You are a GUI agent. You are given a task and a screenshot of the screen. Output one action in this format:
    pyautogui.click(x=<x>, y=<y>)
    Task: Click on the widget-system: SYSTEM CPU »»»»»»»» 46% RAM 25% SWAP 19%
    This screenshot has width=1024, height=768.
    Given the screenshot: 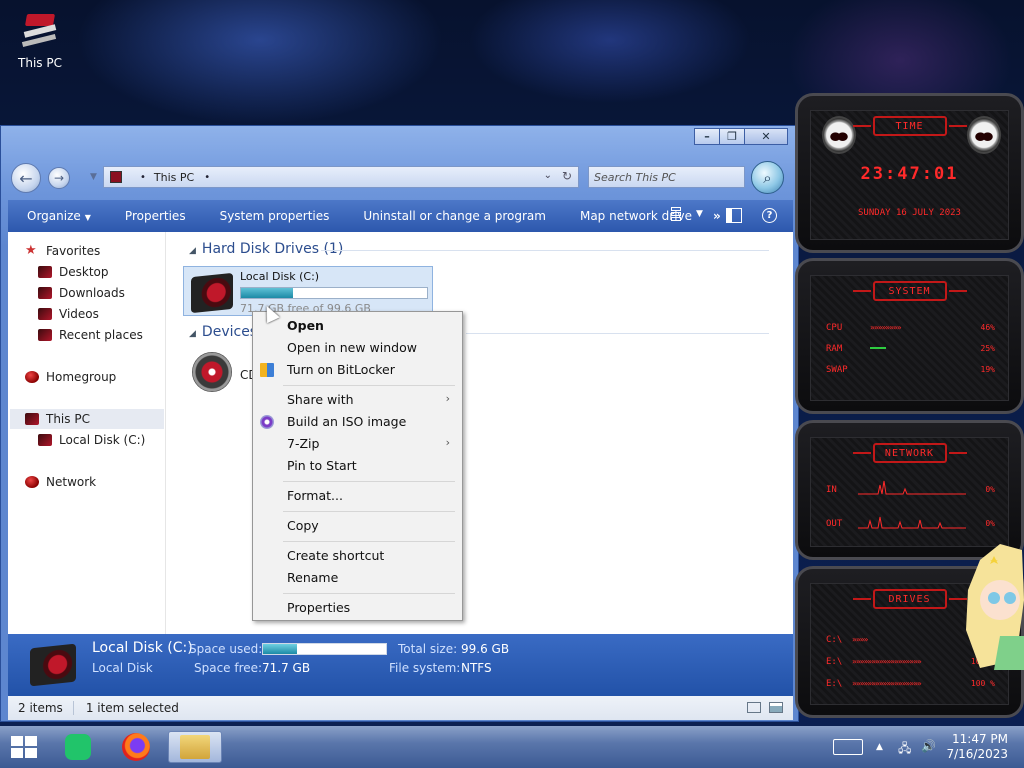 What is the action you would take?
    pyautogui.click(x=909, y=336)
    